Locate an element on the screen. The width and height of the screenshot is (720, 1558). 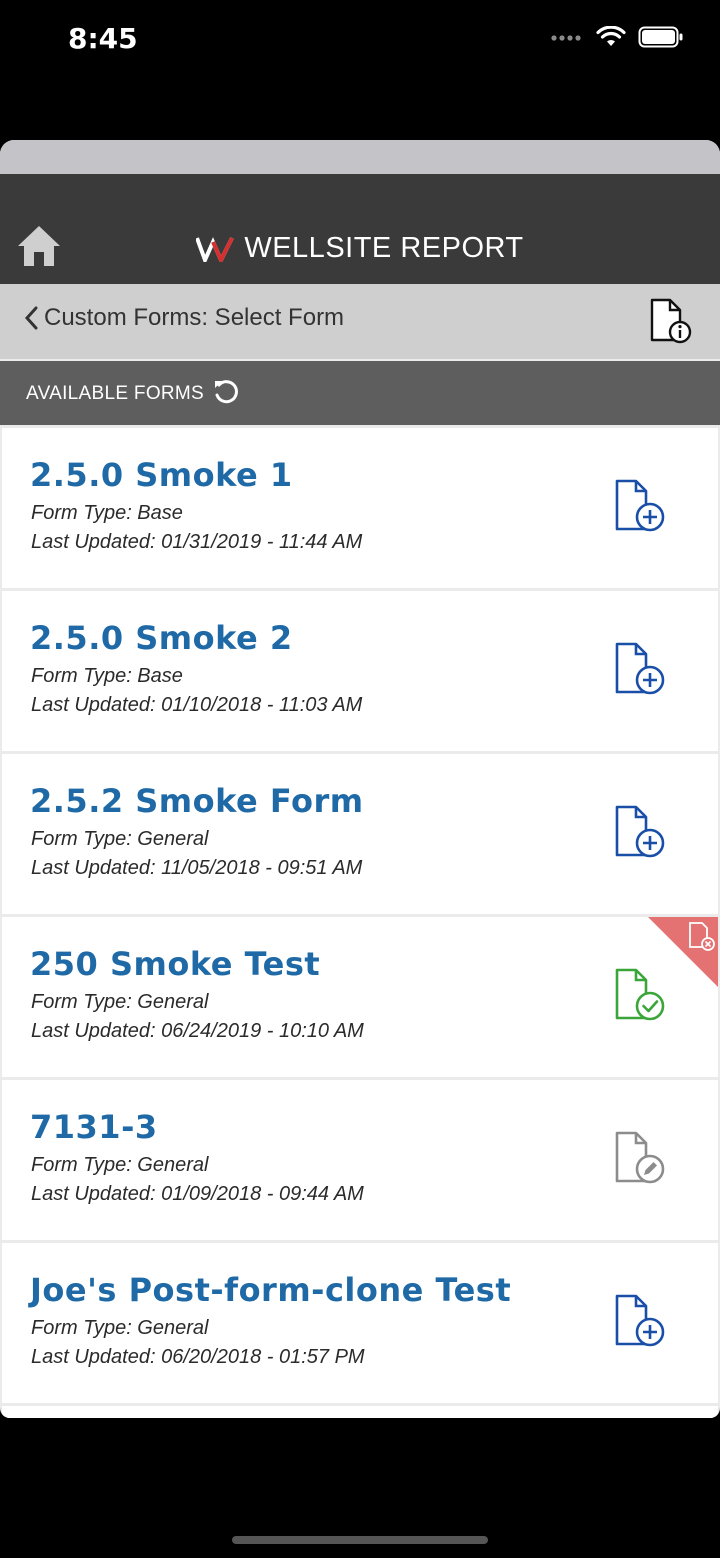
status-icons is located at coordinates (617, 37).